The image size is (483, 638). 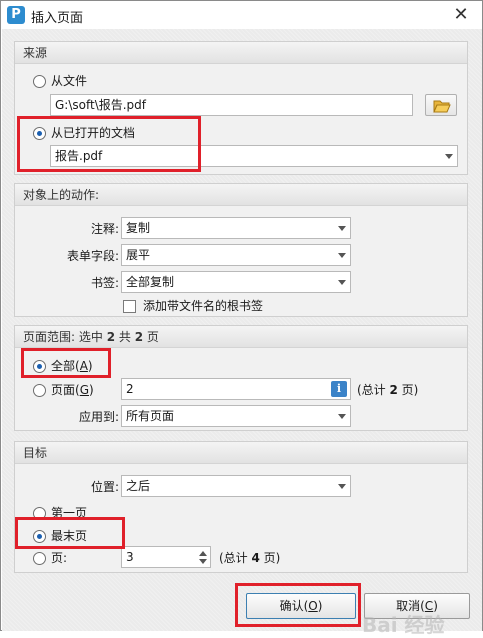 I want to click on apply-to-label: 应用到:, so click(x=99, y=417).